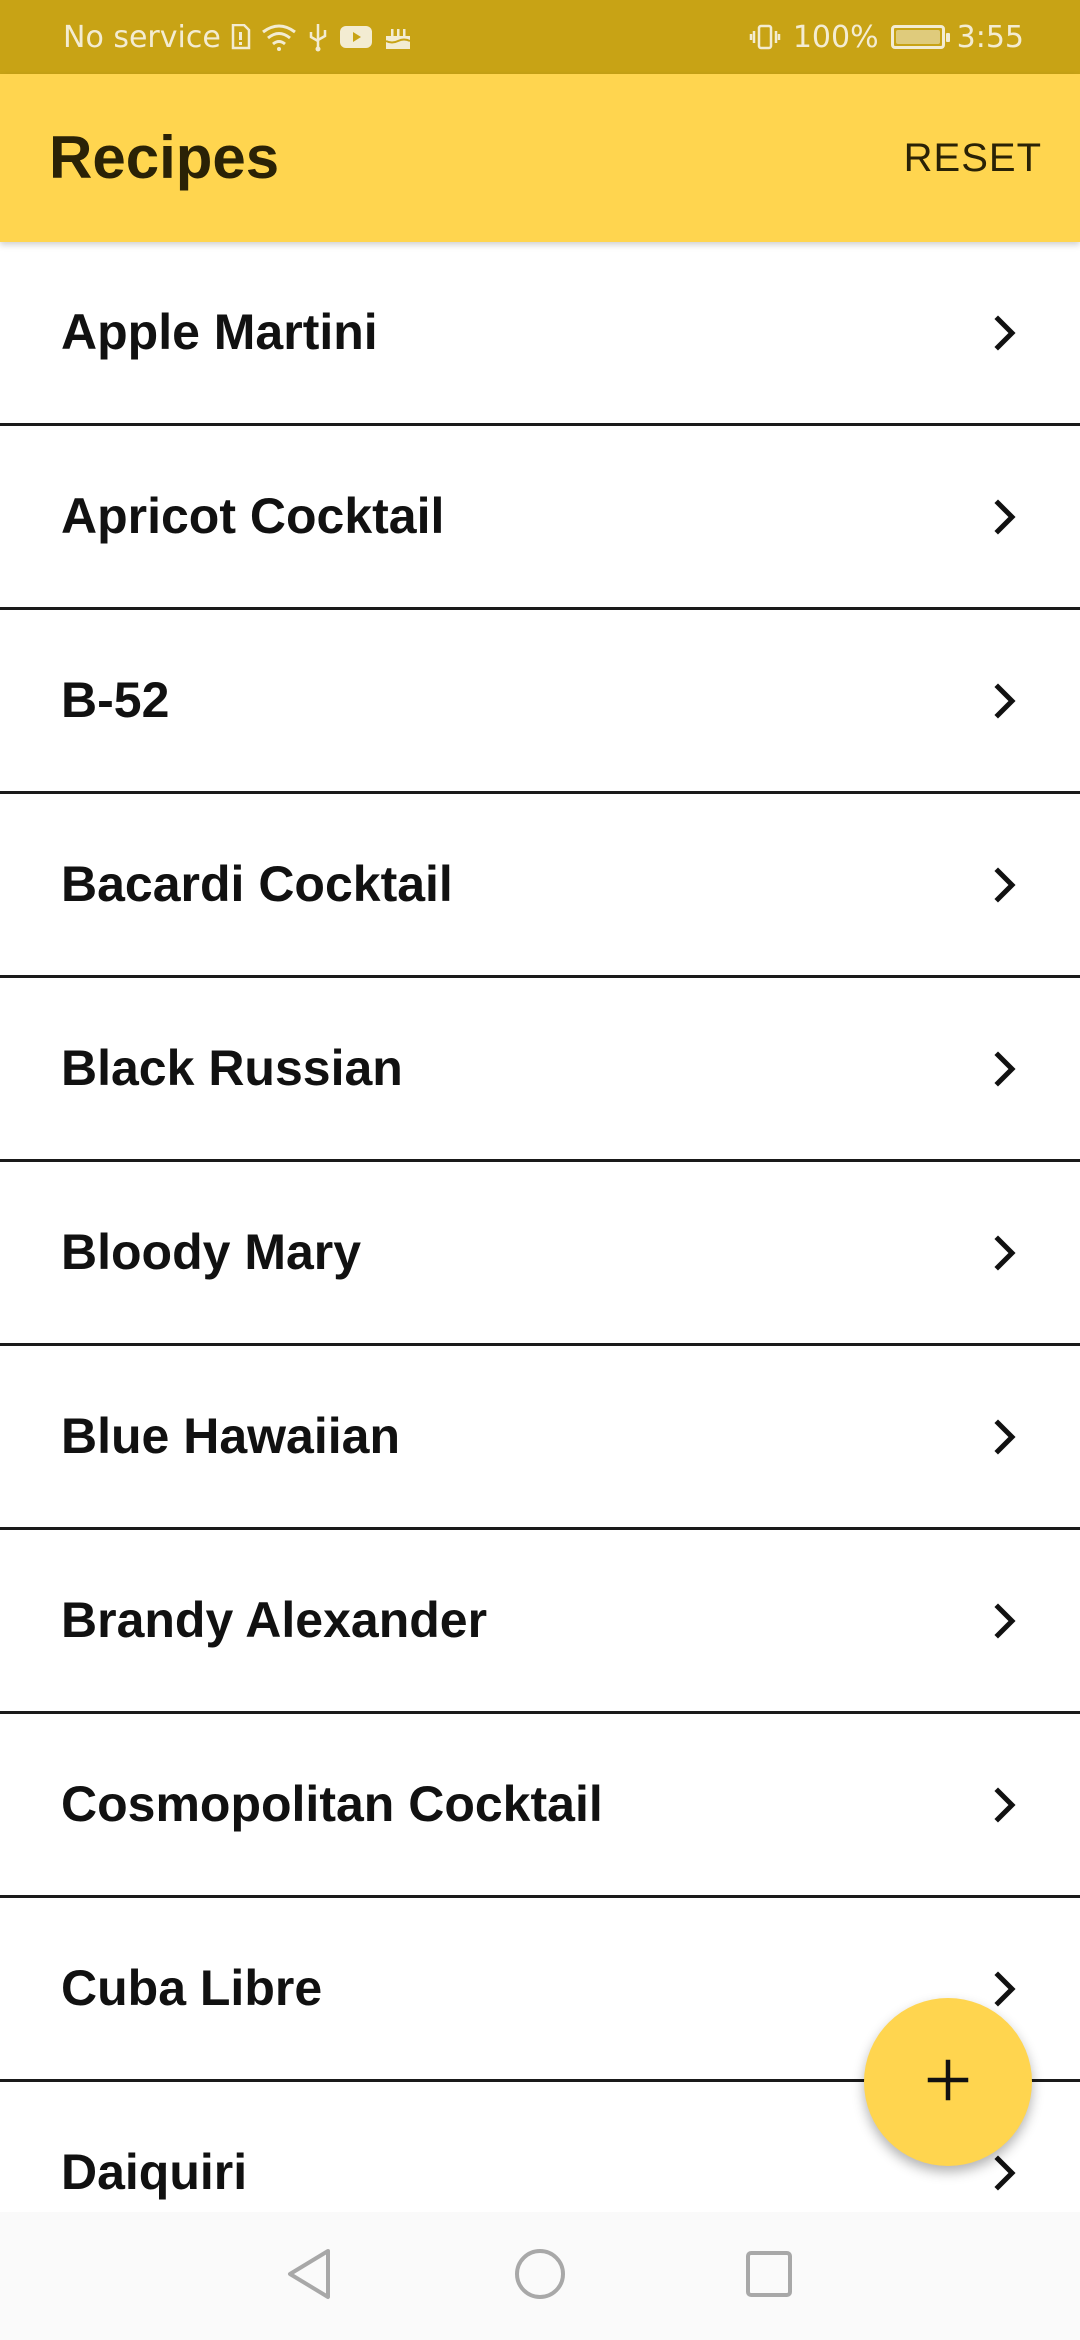  I want to click on list-item: Blue Hawaiian, so click(540, 1438).